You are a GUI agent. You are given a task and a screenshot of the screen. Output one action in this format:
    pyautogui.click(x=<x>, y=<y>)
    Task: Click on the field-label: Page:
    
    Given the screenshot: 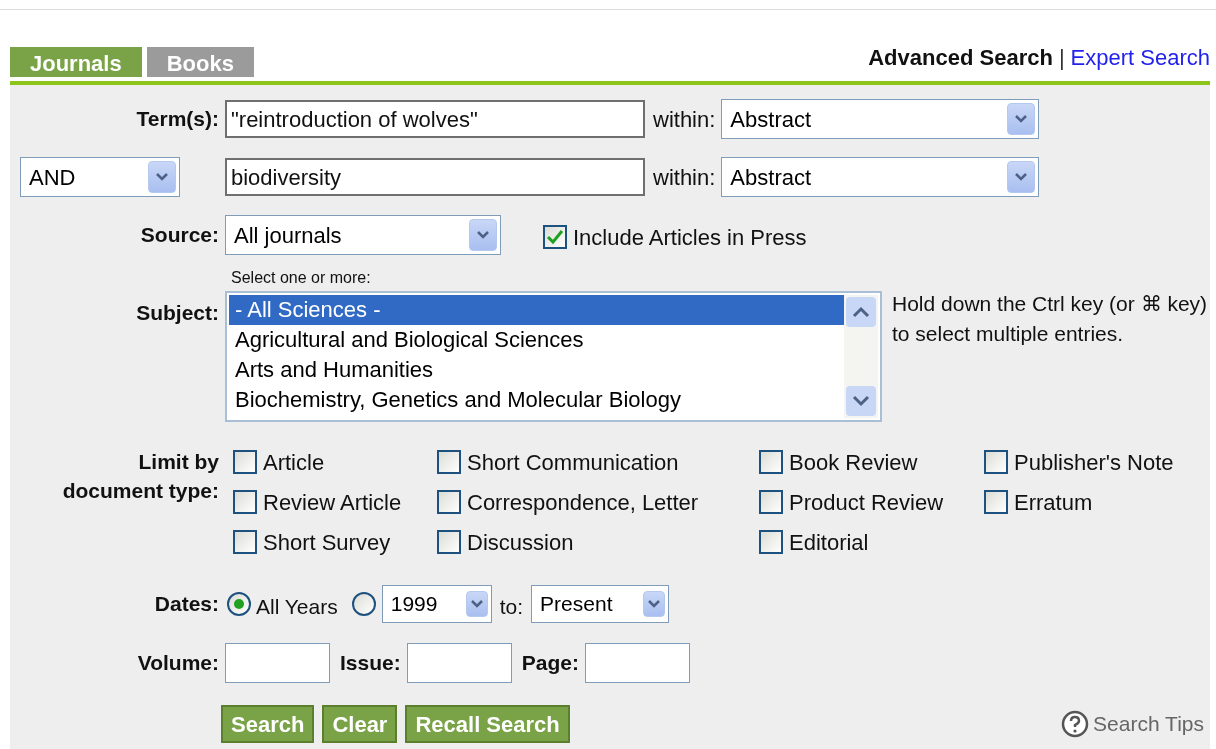 What is the action you would take?
    pyautogui.click(x=550, y=663)
    